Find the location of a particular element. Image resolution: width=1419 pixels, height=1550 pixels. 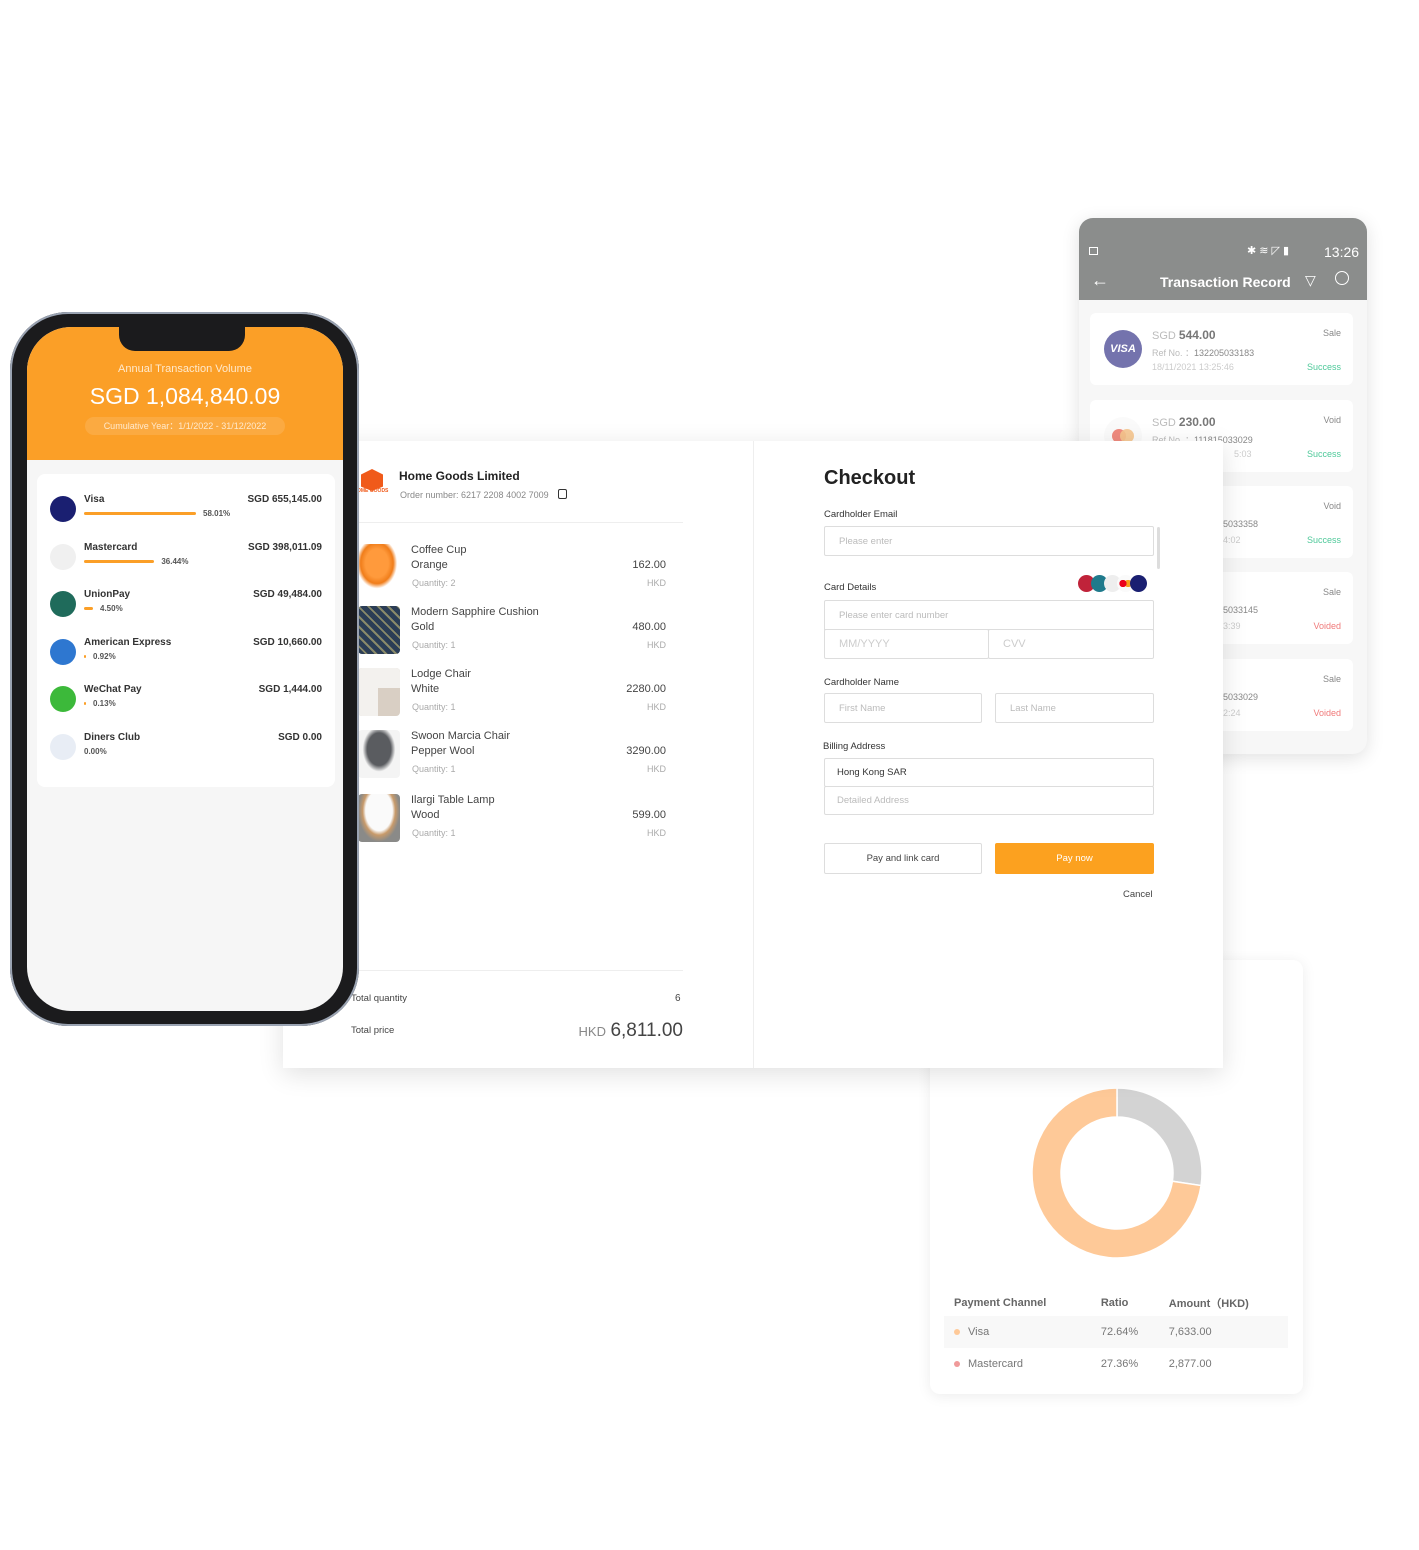

unionpay-logo-icon is located at coordinates (63, 604).